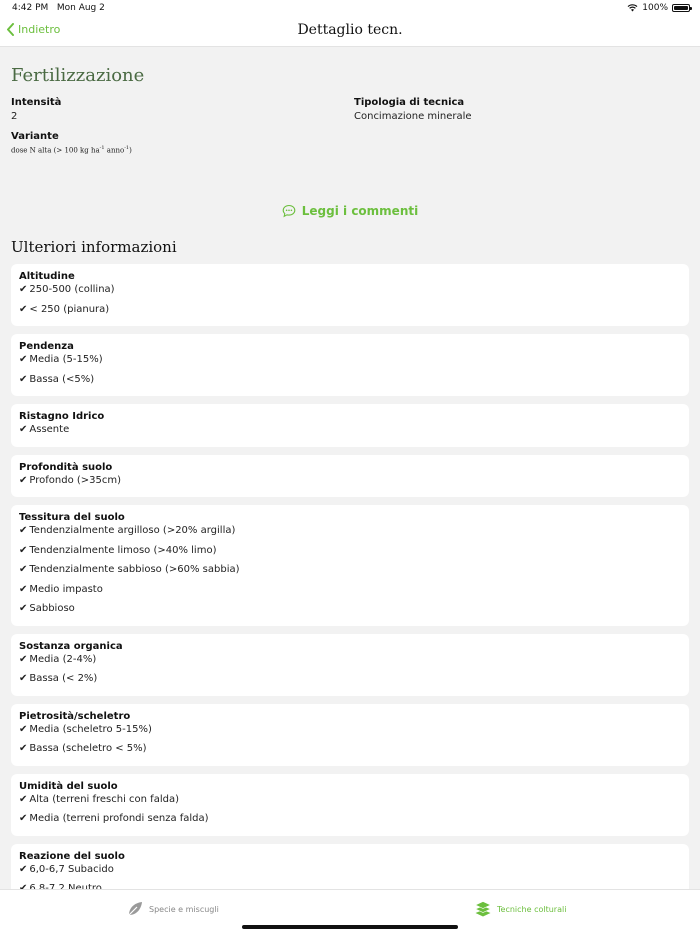 This screenshot has width=700, height=934. I want to click on list-item-label: Media (5-15%), so click(66, 359).